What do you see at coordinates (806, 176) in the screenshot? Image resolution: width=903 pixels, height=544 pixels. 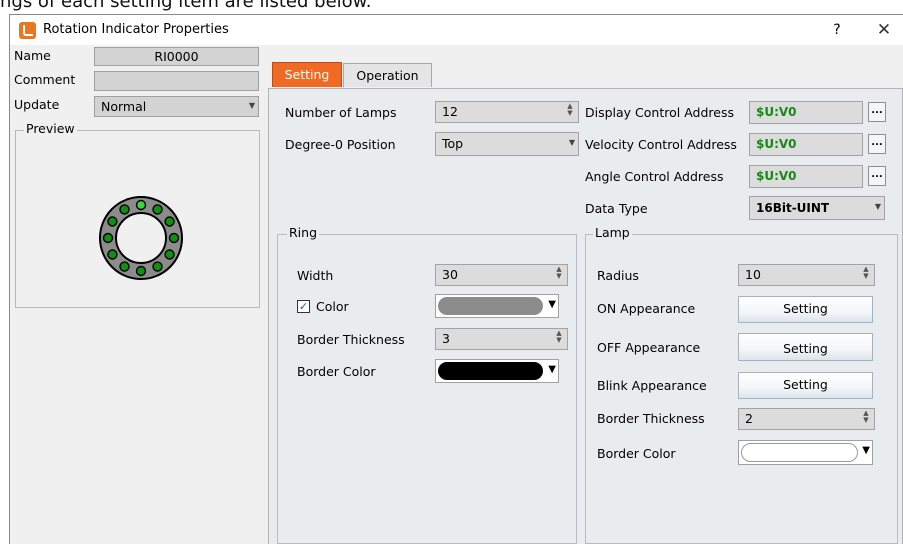 I see `angle-control-address-field: $U:V0` at bounding box center [806, 176].